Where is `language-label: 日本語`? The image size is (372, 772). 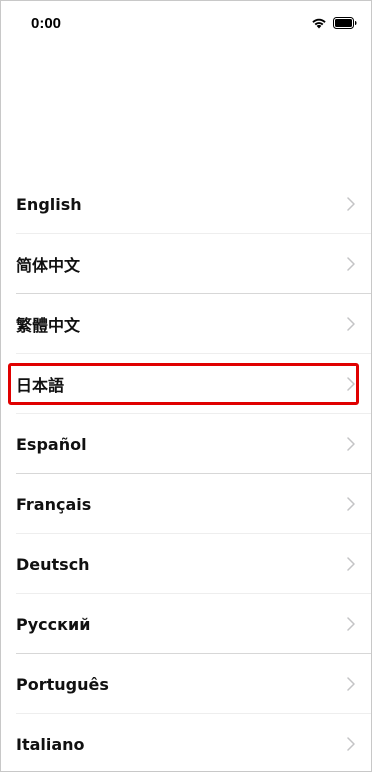
language-label: 日本語 is located at coordinates (40, 385).